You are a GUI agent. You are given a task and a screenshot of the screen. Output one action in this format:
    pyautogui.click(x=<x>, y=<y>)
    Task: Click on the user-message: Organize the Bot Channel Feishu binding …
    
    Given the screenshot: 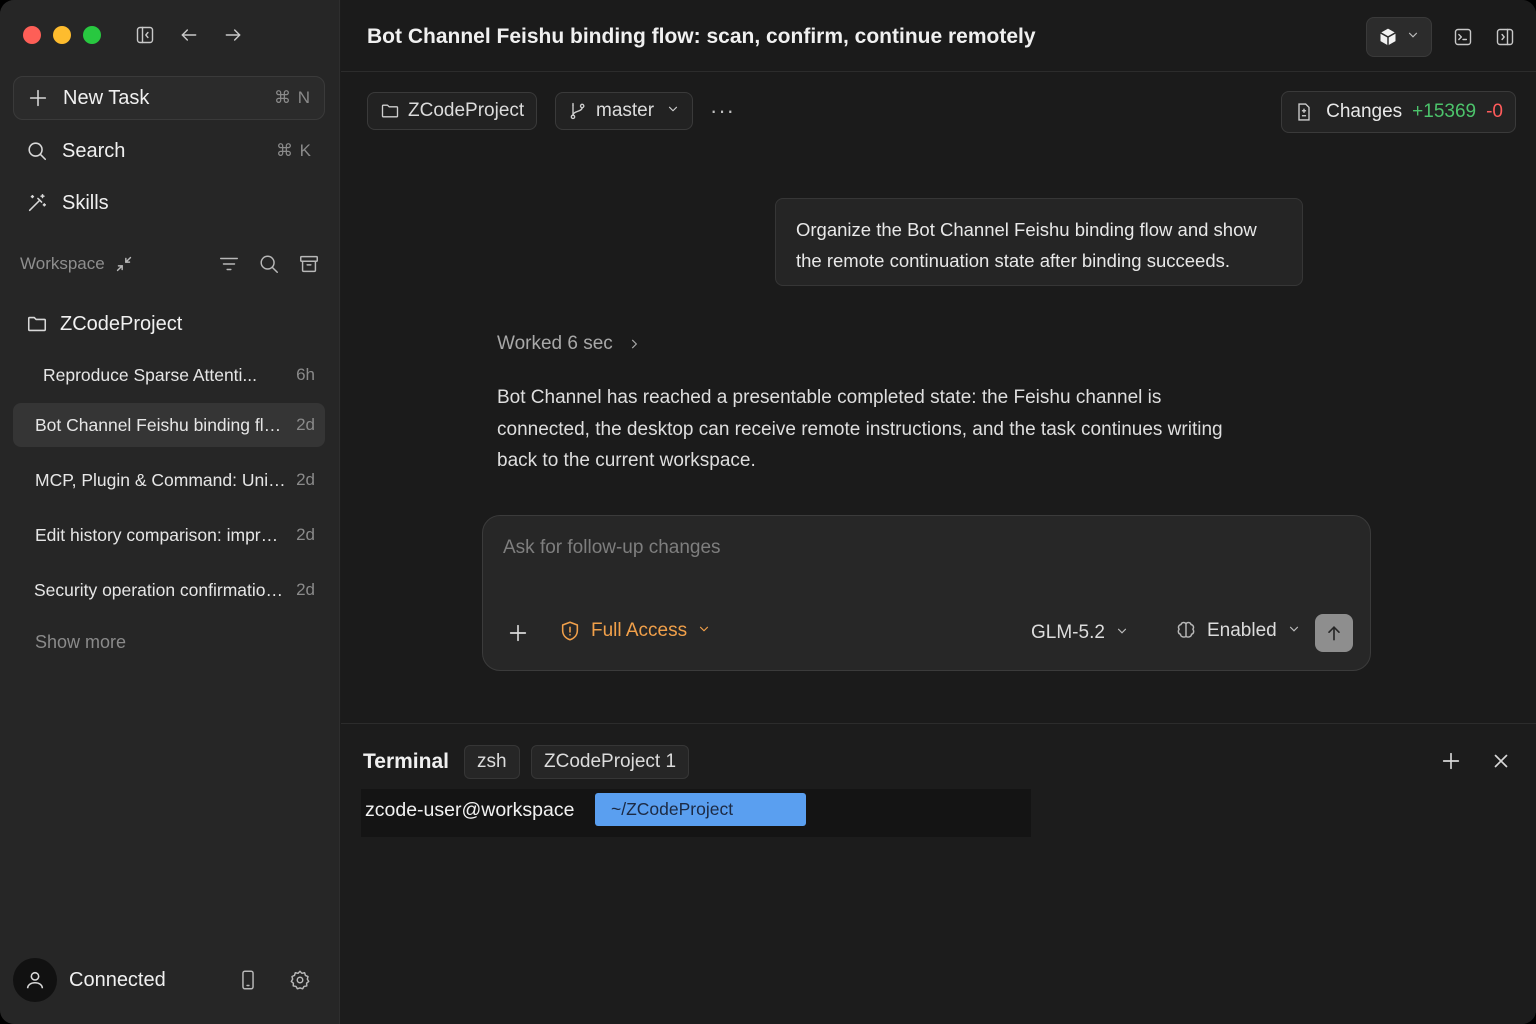 What is the action you would take?
    pyautogui.click(x=1039, y=242)
    